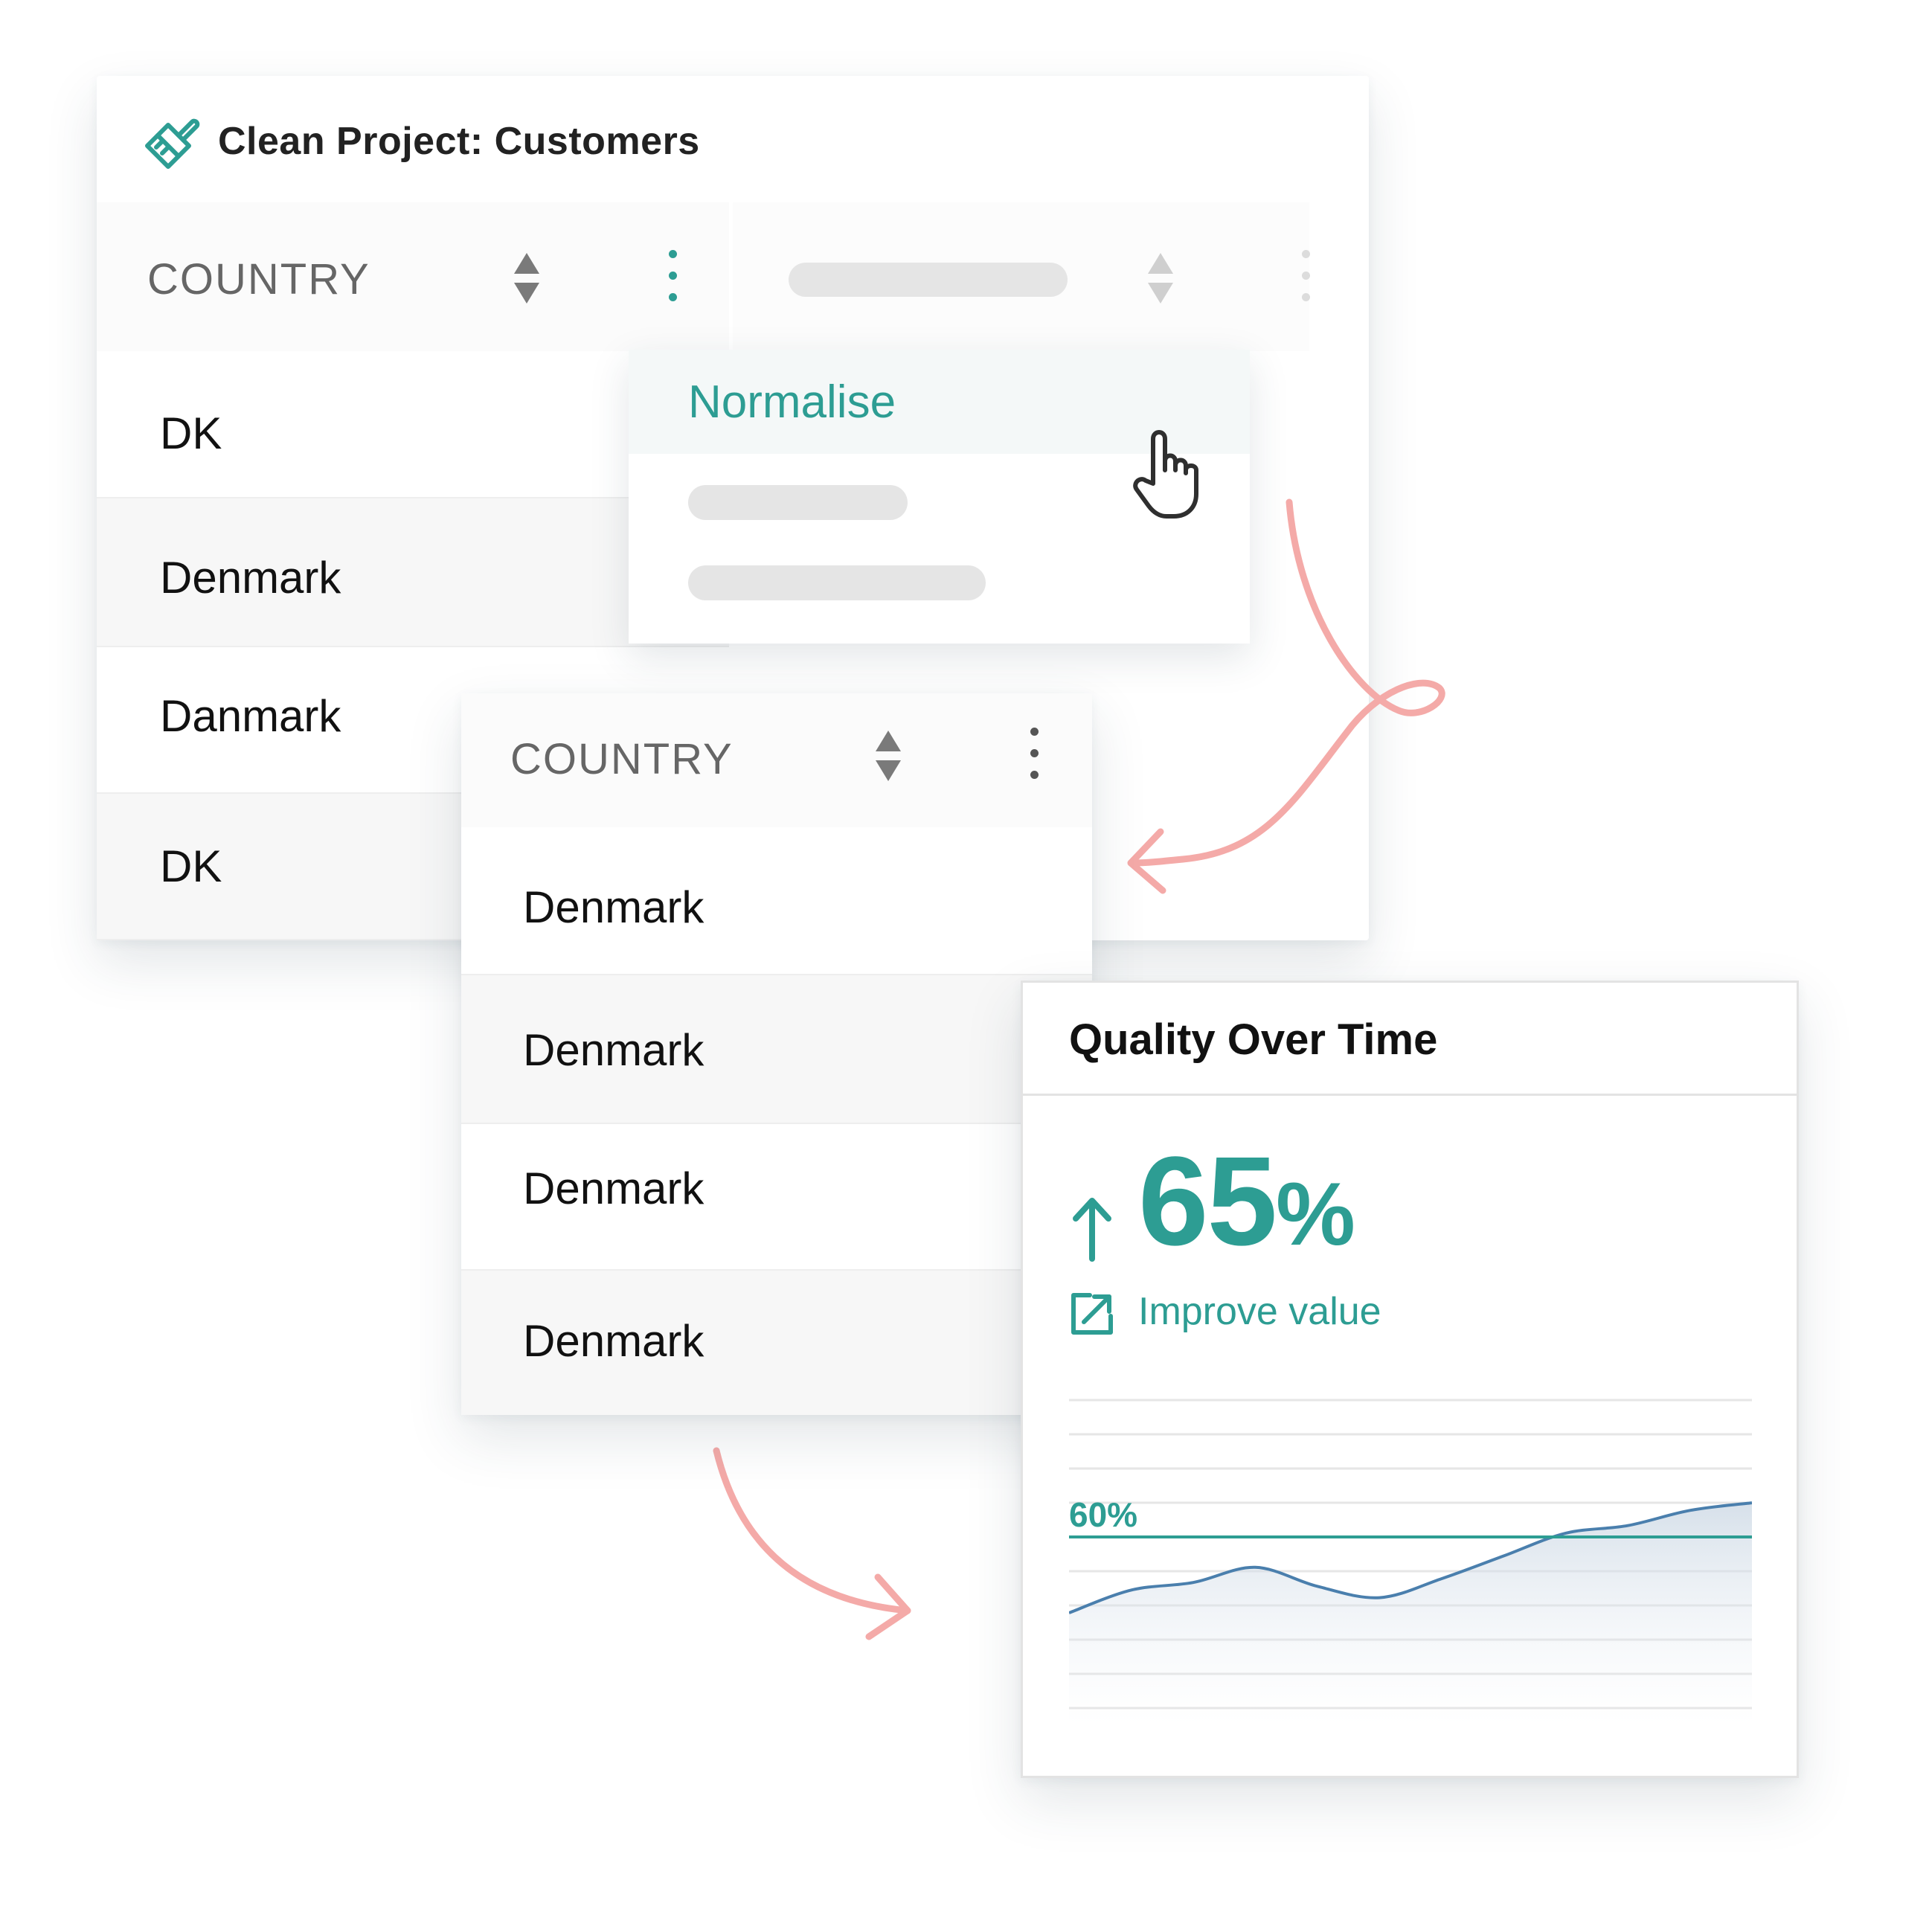 The height and width of the screenshot is (1932, 1929). What do you see at coordinates (812, 1530) in the screenshot?
I see `arrow-to-quality` at bounding box center [812, 1530].